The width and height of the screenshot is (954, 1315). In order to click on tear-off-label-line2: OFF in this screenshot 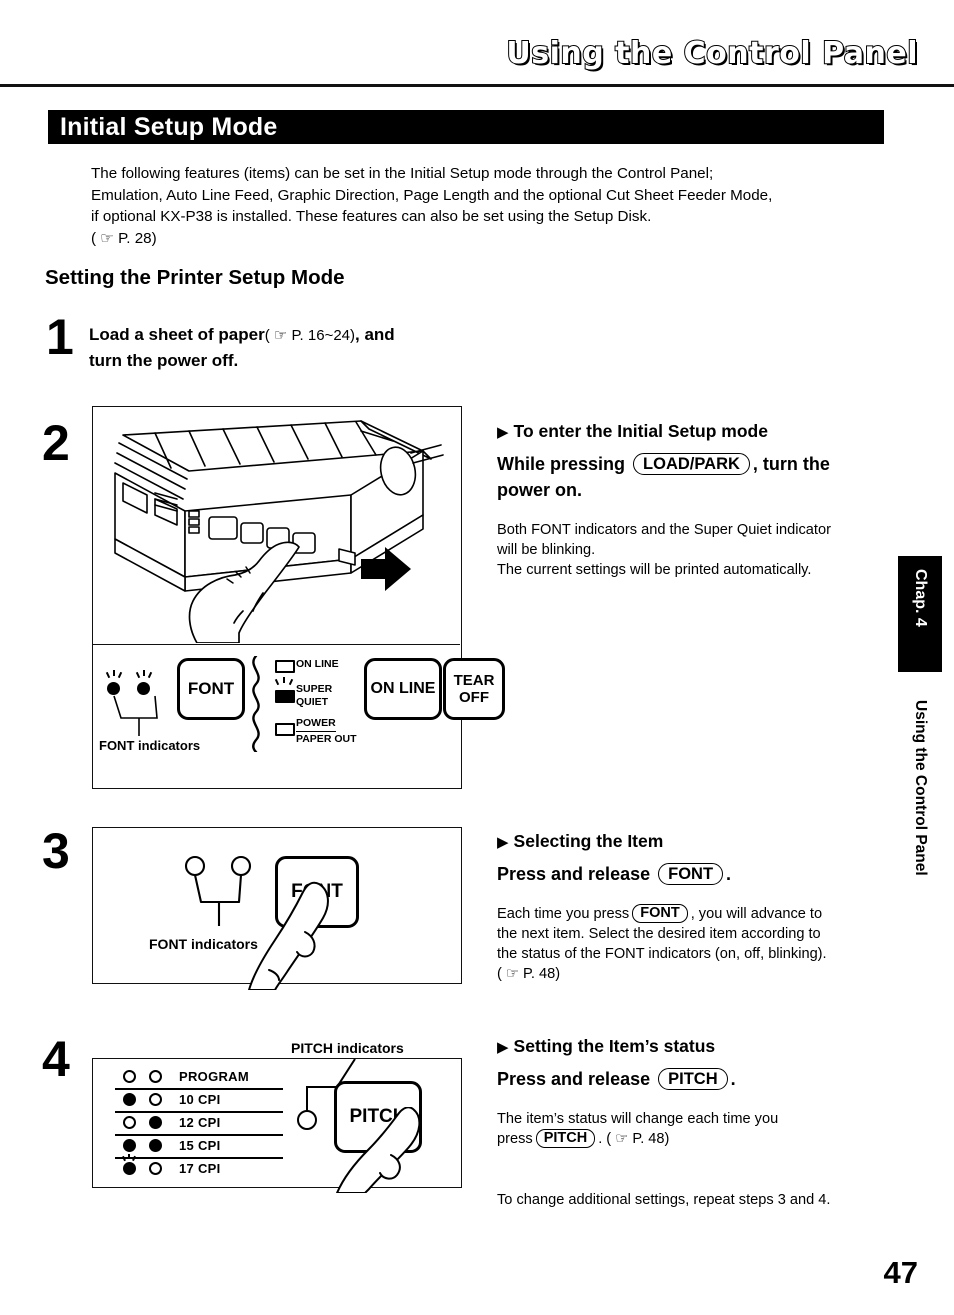, I will do `click(474, 697)`.